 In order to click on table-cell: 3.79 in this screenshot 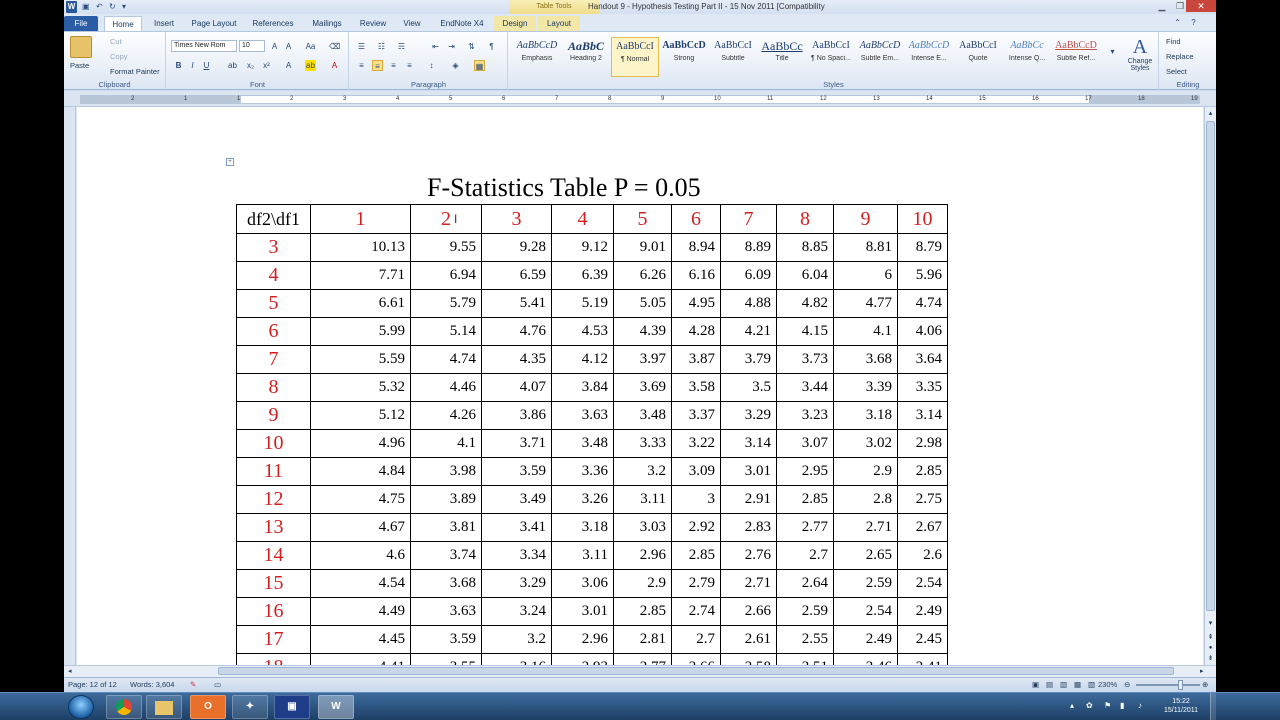, I will do `click(748, 359)`.